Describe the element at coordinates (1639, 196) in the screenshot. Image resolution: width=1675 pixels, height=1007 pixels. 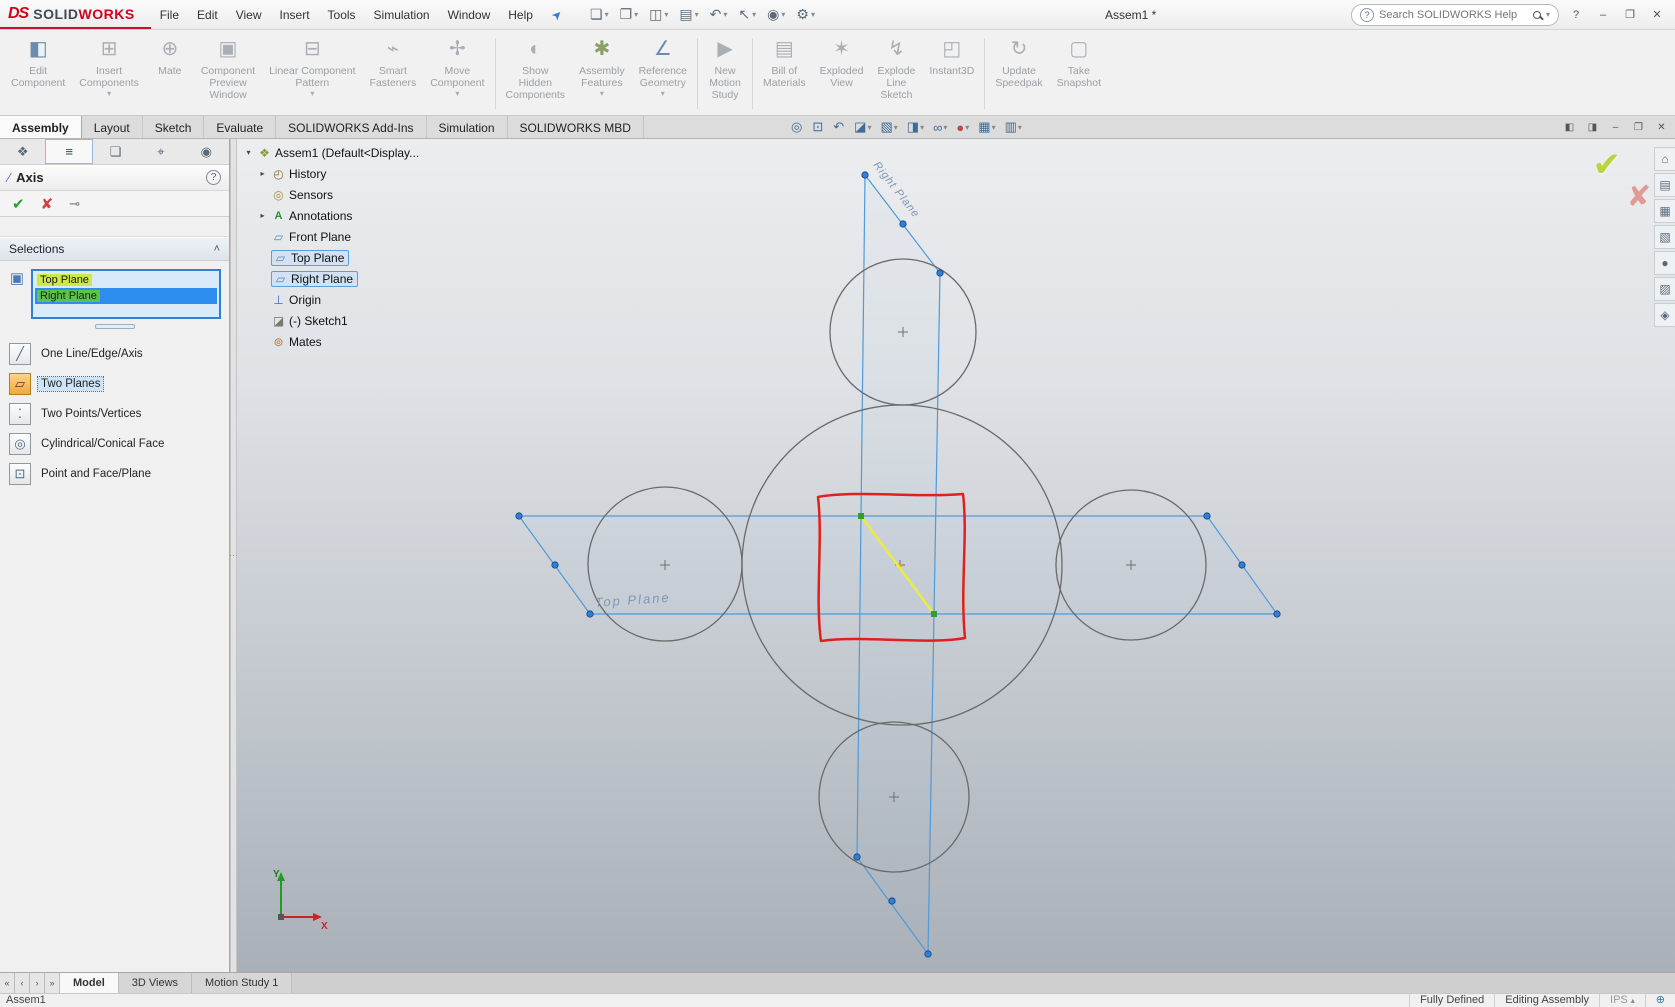
I see `confirm-cancel-button: ✘` at that location.